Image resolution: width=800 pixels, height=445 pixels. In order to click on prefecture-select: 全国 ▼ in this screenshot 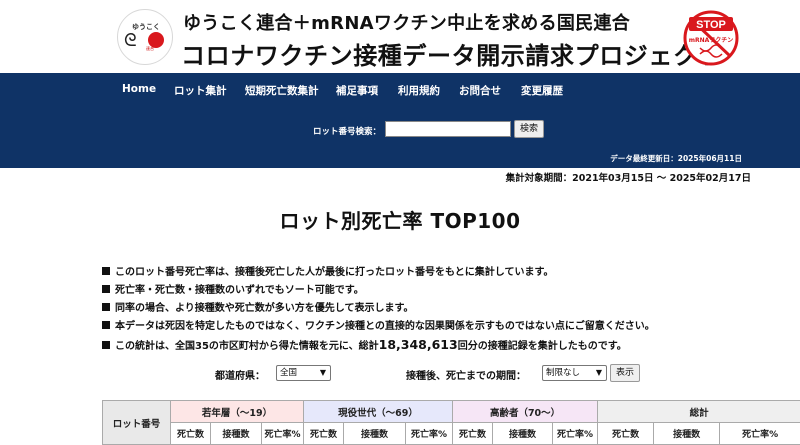, I will do `click(303, 373)`.